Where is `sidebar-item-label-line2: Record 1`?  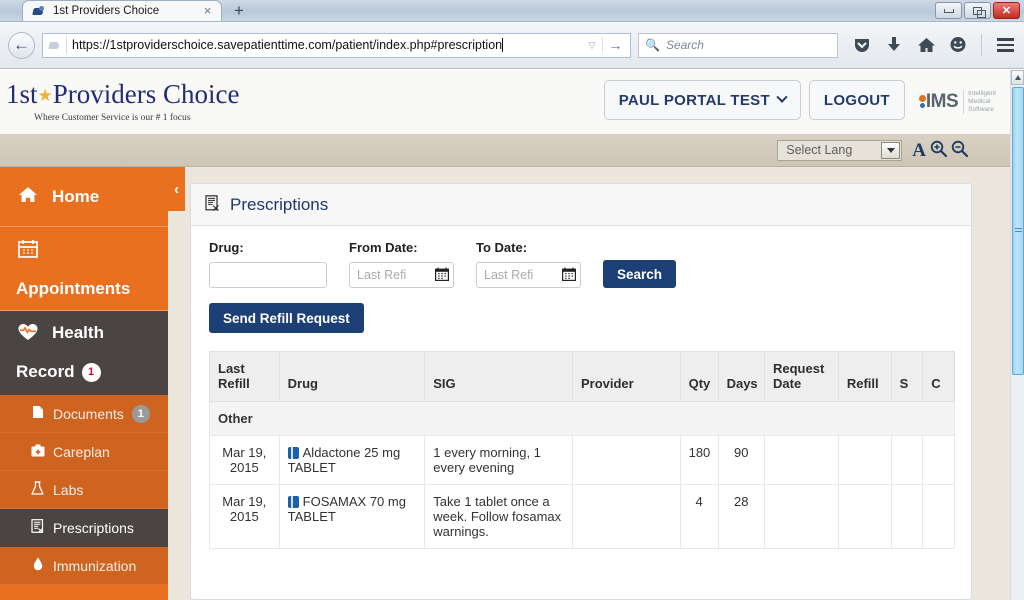
sidebar-item-label-line2: Record 1 is located at coordinates (92, 372).